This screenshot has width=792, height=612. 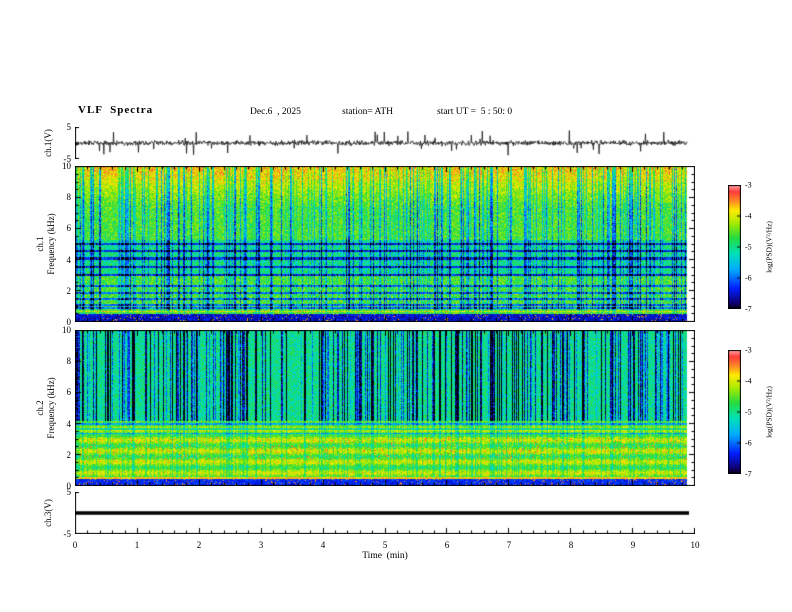 What do you see at coordinates (695, 545) in the screenshot?
I see `x-tick-label: 10` at bounding box center [695, 545].